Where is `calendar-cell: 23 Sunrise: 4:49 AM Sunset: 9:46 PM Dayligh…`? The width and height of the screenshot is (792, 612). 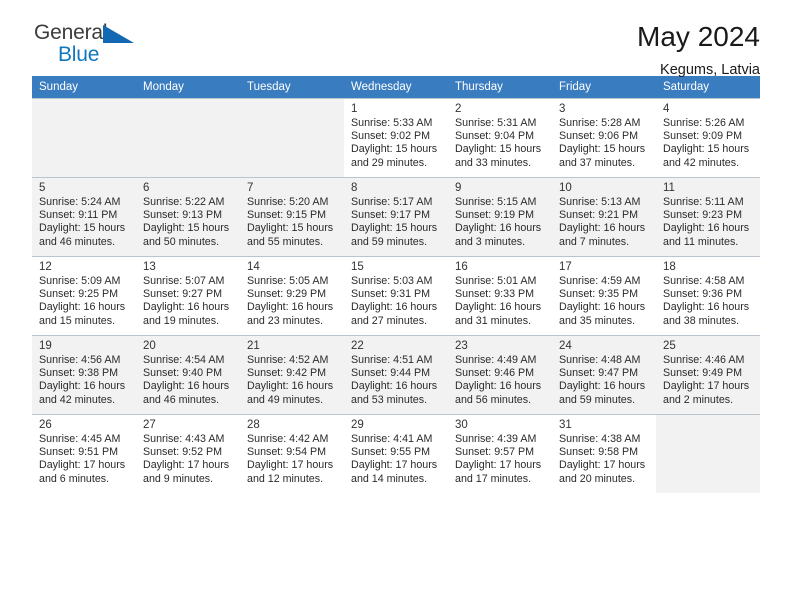
calendar-cell: 23 Sunrise: 4:49 AM Sunset: 9:46 PM Dayligh… is located at coordinates (500, 375).